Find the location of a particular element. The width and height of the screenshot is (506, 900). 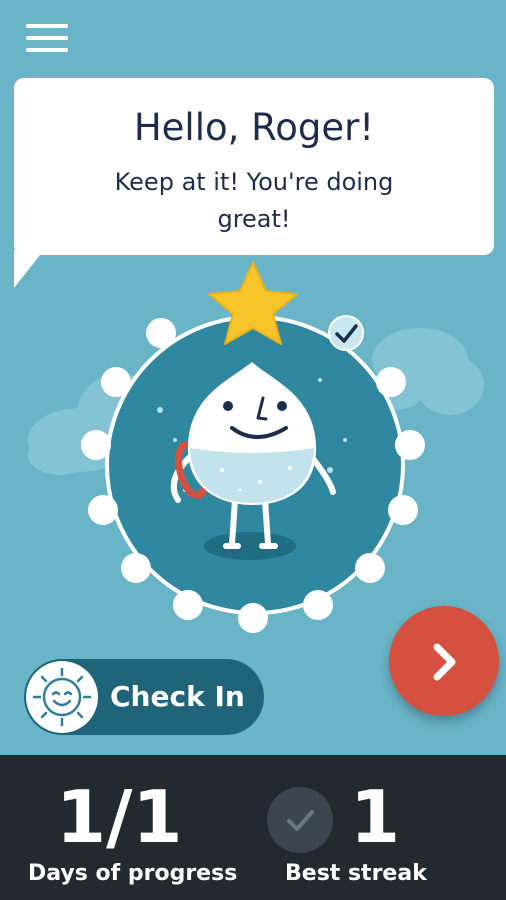

sun-face-icon is located at coordinates (62, 697).